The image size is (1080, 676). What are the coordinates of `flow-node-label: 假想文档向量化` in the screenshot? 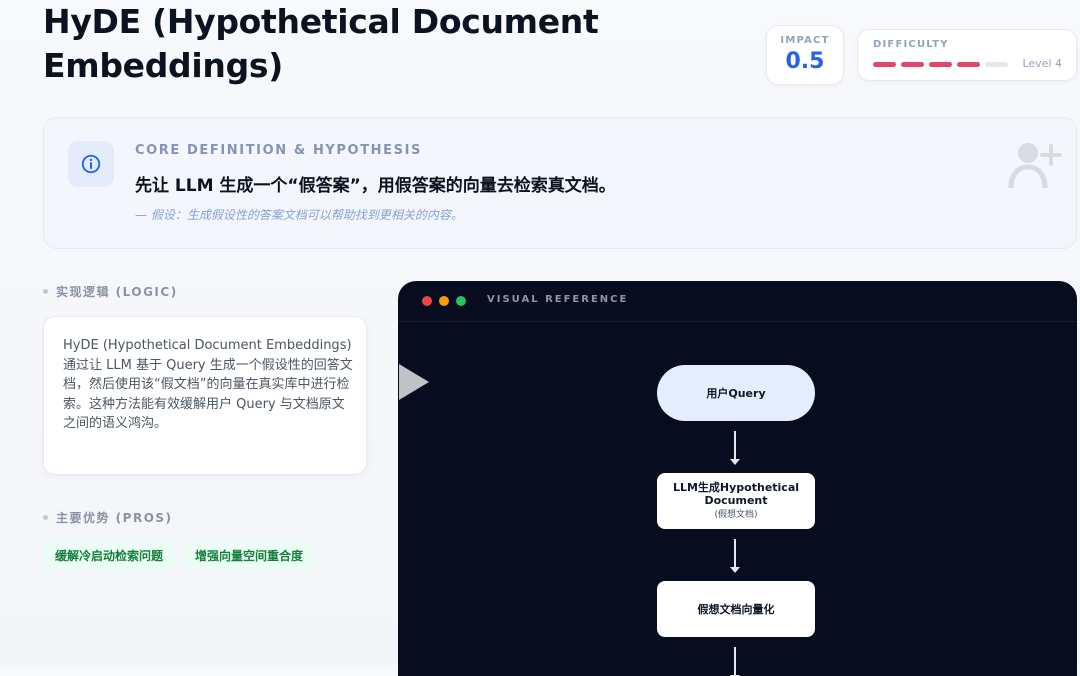 It's located at (736, 609).